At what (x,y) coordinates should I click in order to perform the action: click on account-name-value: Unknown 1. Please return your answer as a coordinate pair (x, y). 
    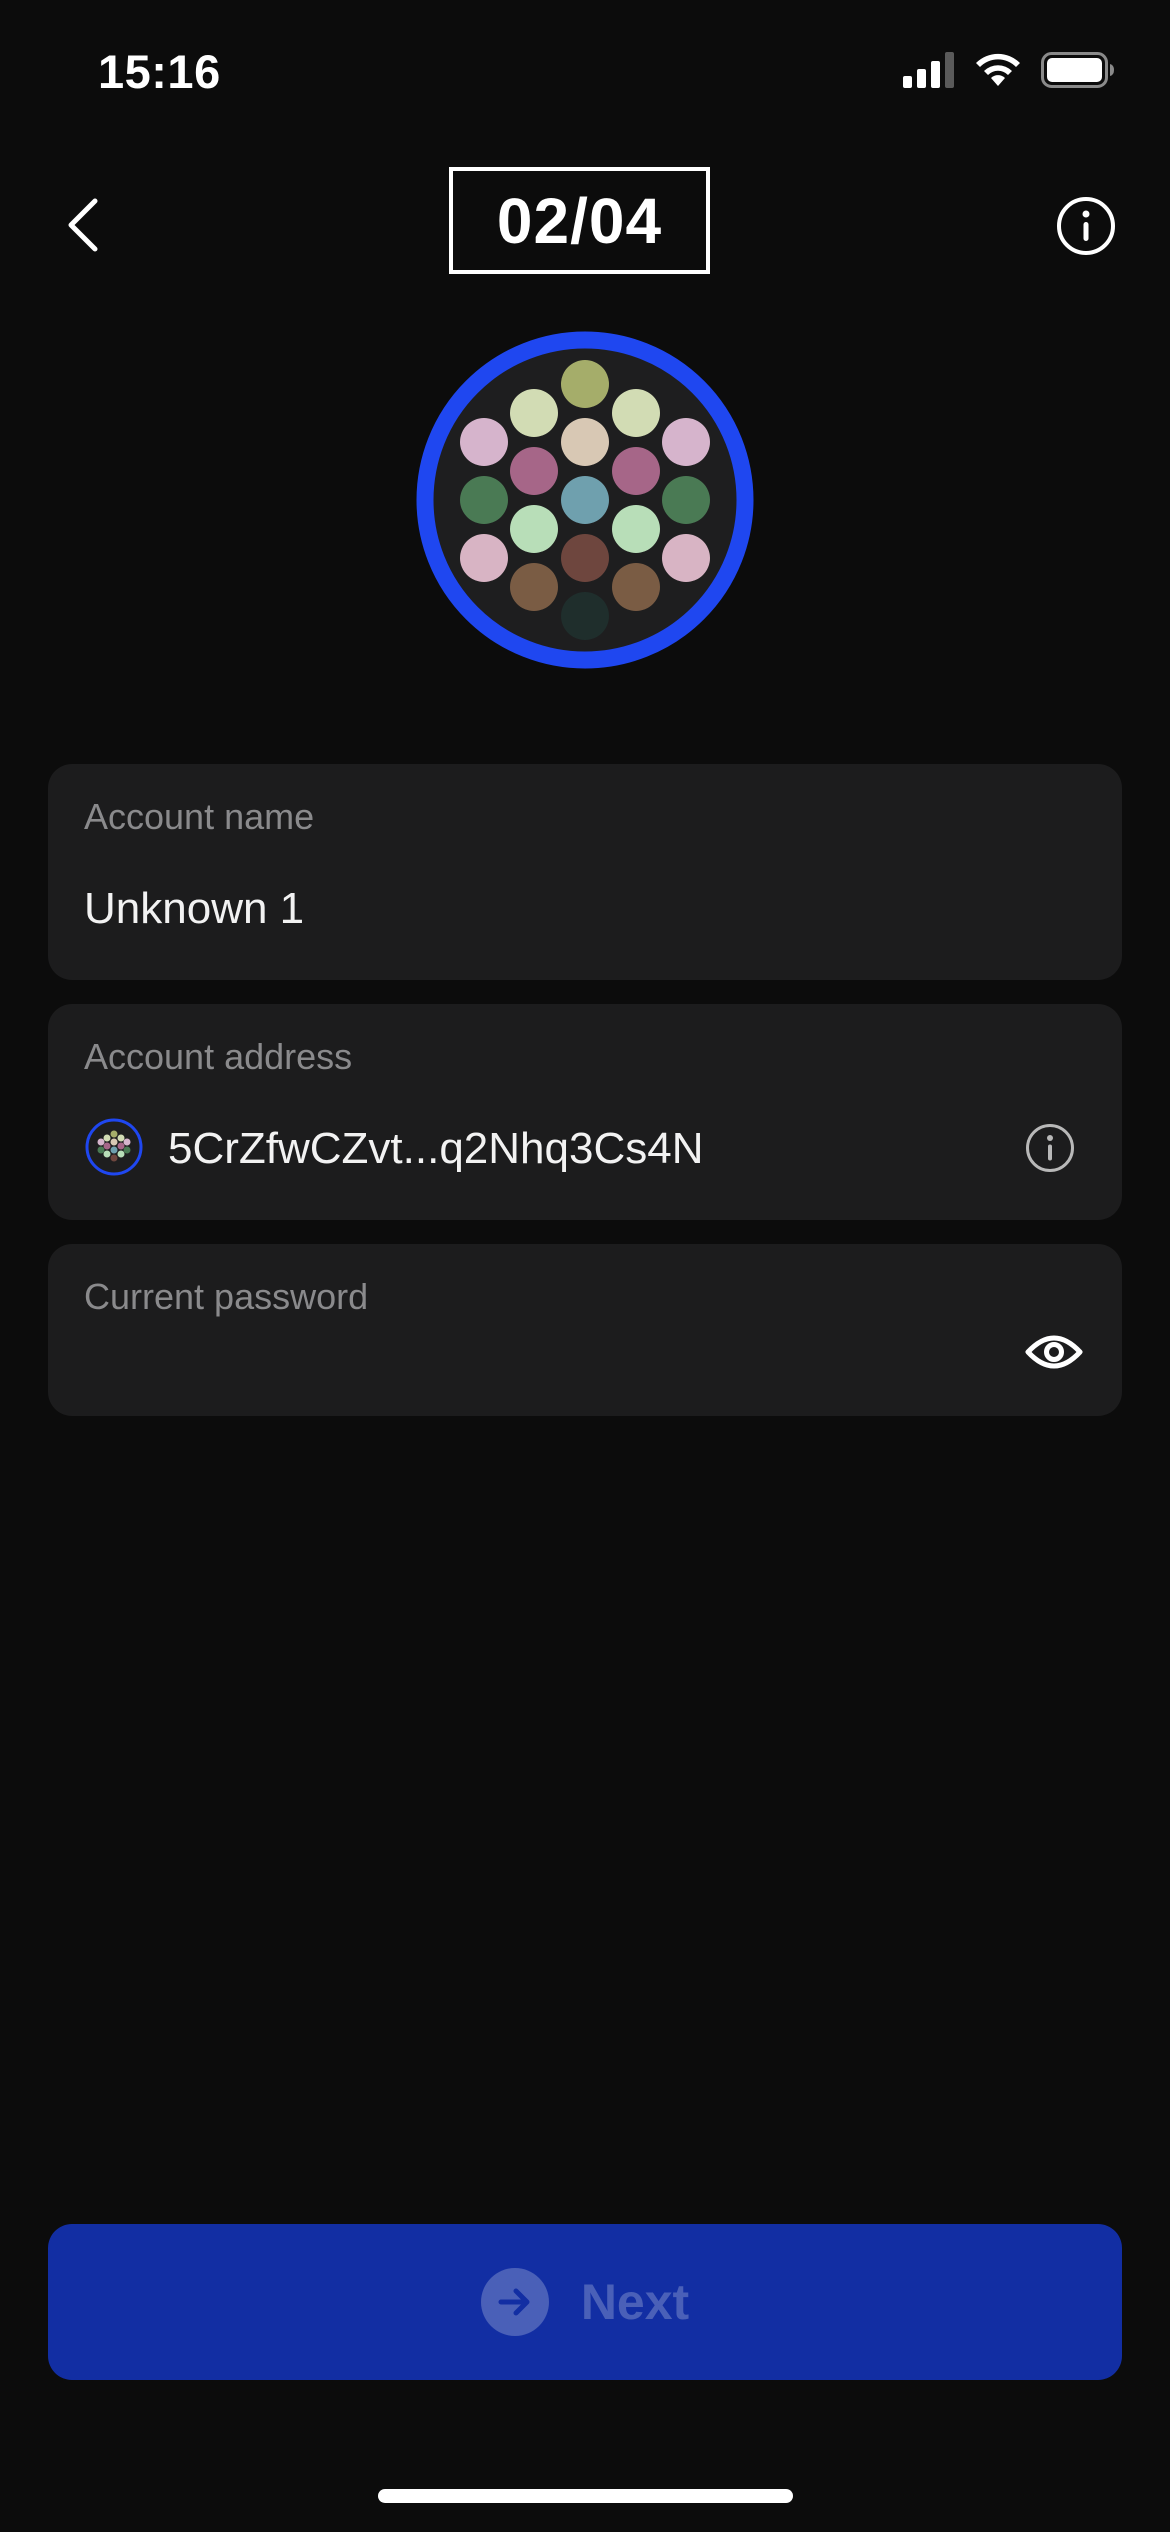
    Looking at the image, I should click on (194, 909).